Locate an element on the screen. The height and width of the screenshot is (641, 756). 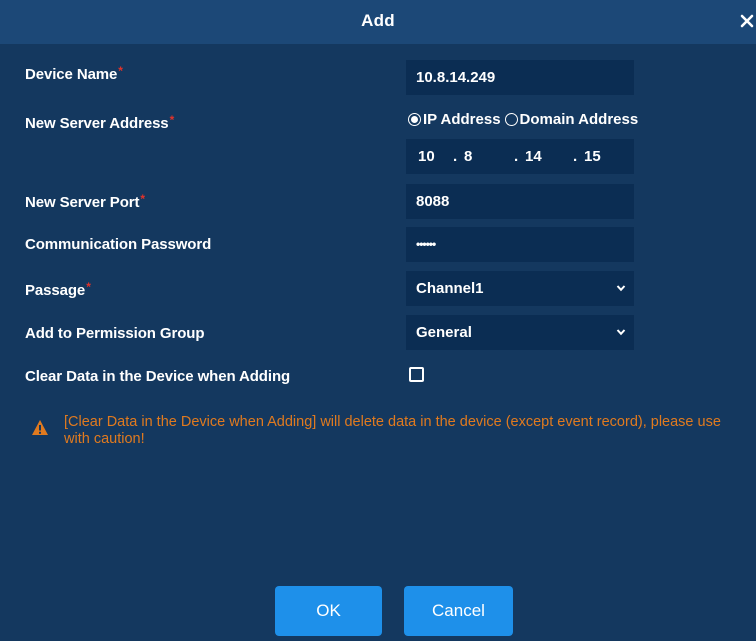
comm-password-label-text: Communication Password is located at coordinates (118, 244).